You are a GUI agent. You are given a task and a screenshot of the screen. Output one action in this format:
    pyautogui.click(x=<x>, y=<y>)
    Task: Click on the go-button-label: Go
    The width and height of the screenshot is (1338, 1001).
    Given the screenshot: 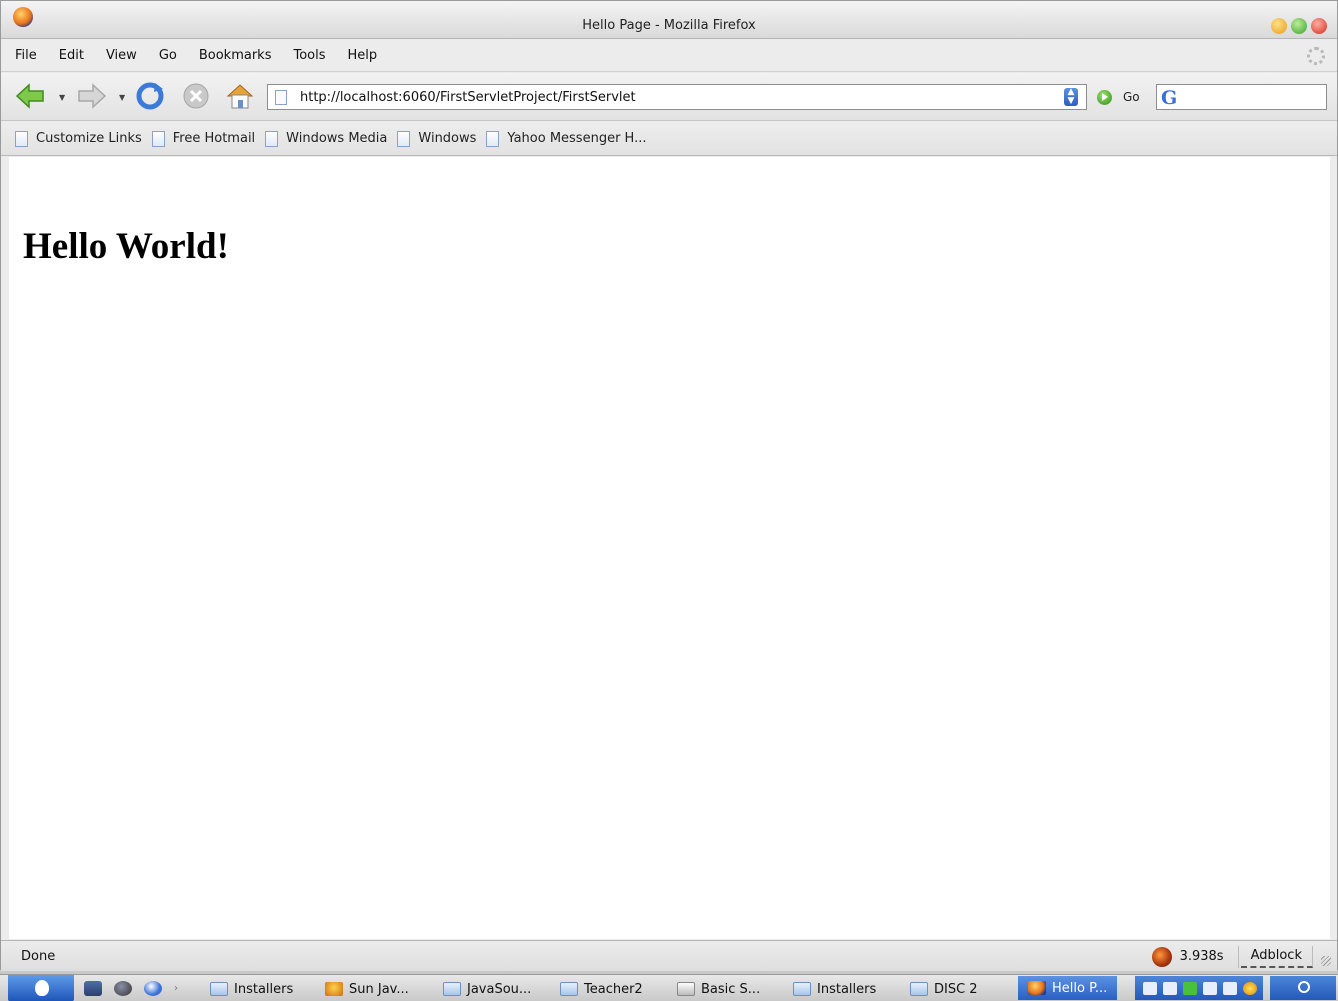 What is the action you would take?
    pyautogui.click(x=1131, y=97)
    